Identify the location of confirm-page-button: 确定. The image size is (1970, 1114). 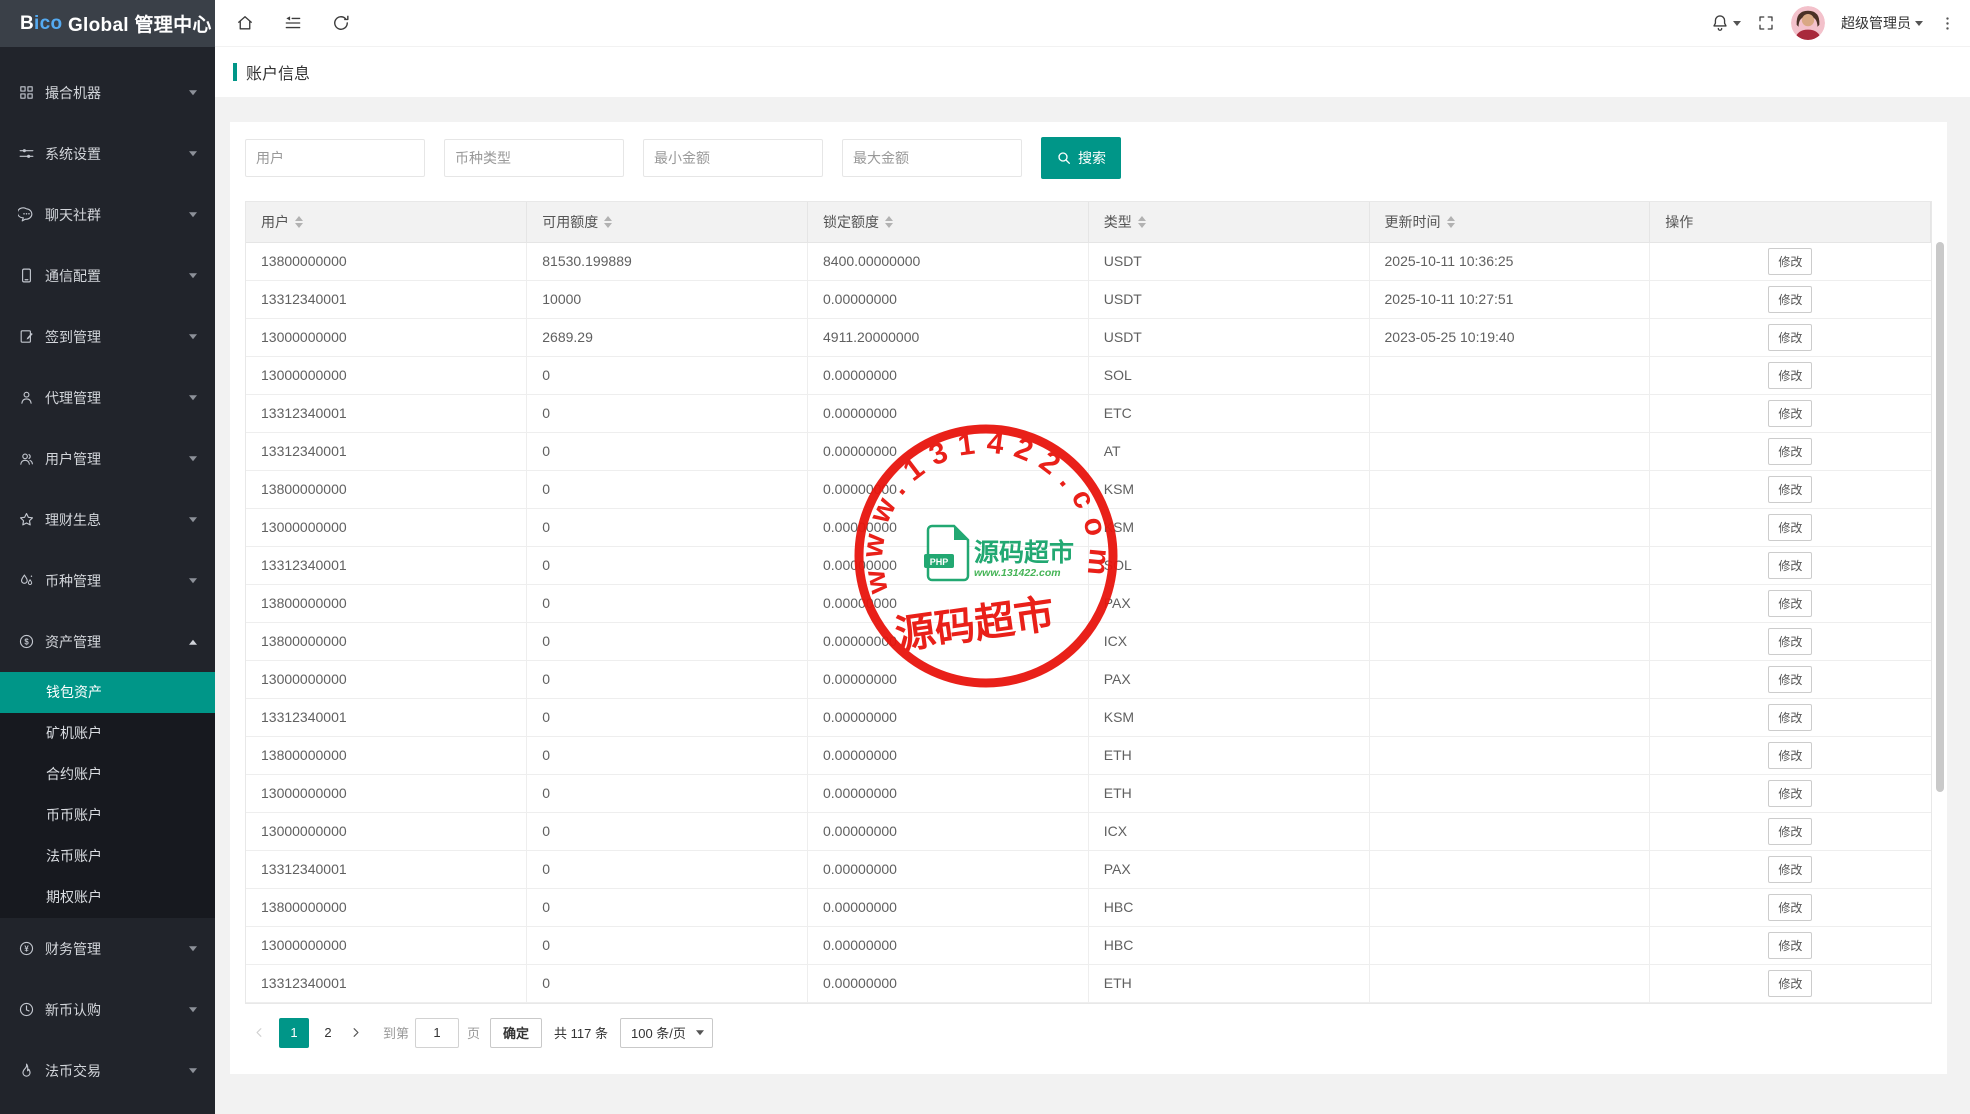
(516, 1032).